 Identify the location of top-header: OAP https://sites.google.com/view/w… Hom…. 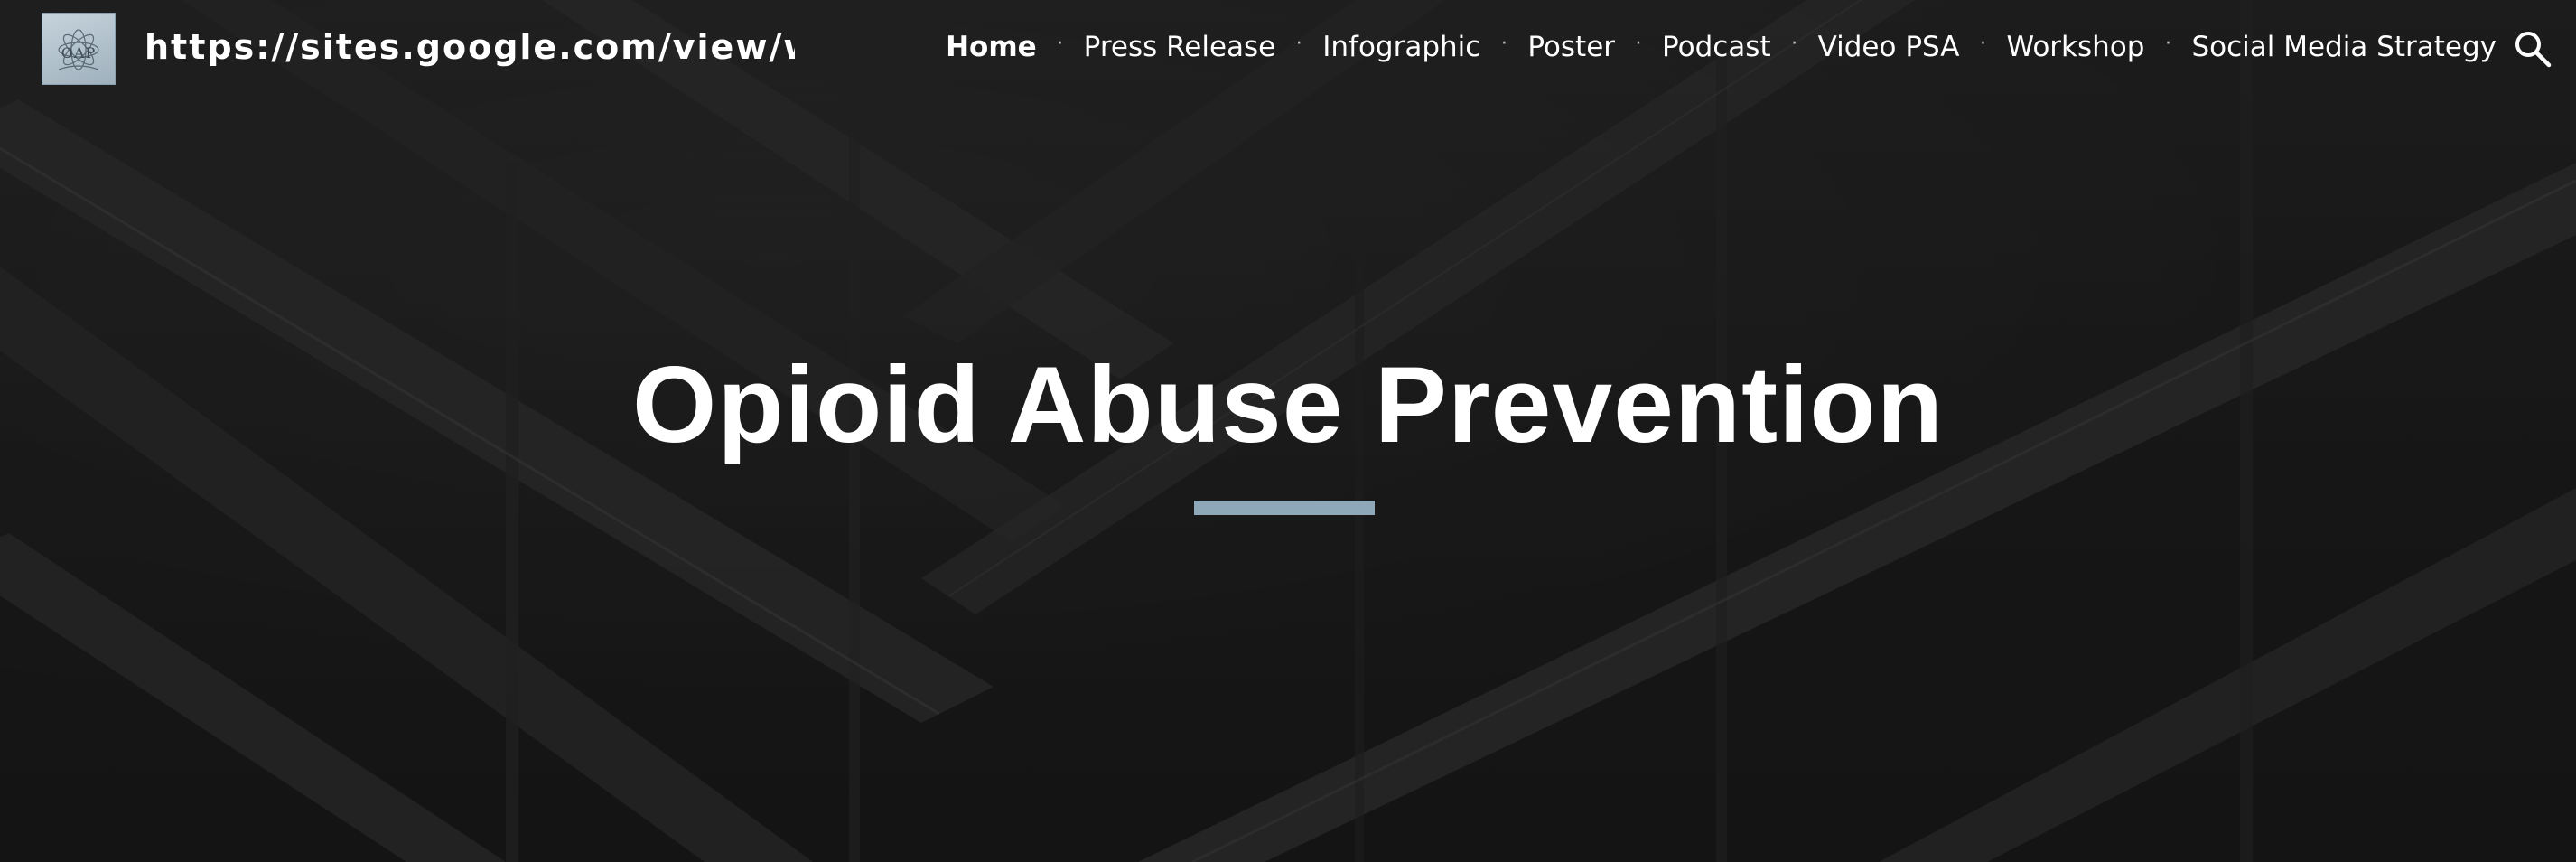
(1288, 49).